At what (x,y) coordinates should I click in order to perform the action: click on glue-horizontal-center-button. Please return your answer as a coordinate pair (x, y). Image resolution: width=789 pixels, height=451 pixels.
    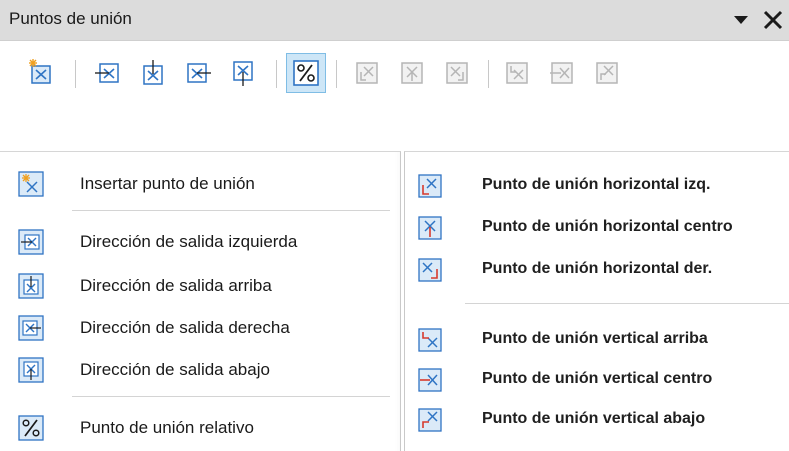
    Looking at the image, I should click on (412, 73).